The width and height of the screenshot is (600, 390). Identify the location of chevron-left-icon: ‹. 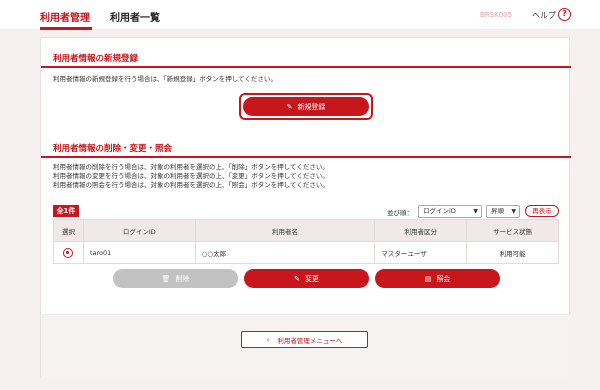
(268, 339).